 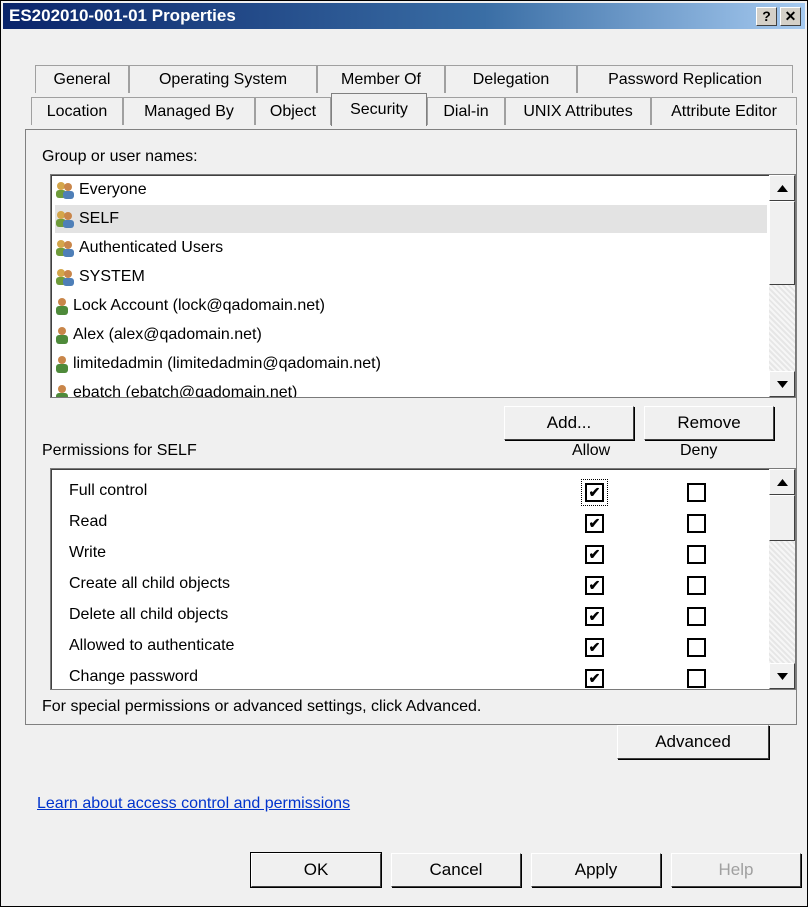 I want to click on perm-scroll-up-button, so click(x=782, y=482).